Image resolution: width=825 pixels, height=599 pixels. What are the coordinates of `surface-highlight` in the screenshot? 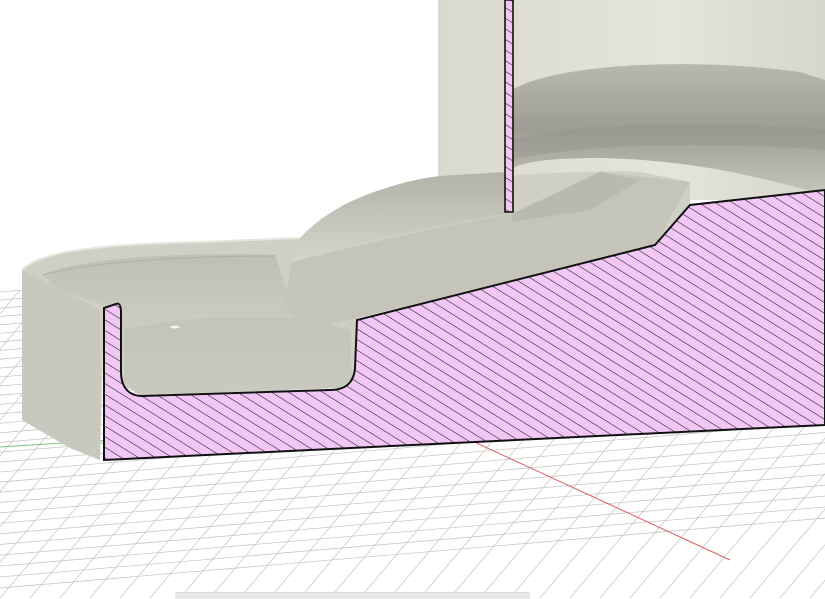 It's located at (175, 327).